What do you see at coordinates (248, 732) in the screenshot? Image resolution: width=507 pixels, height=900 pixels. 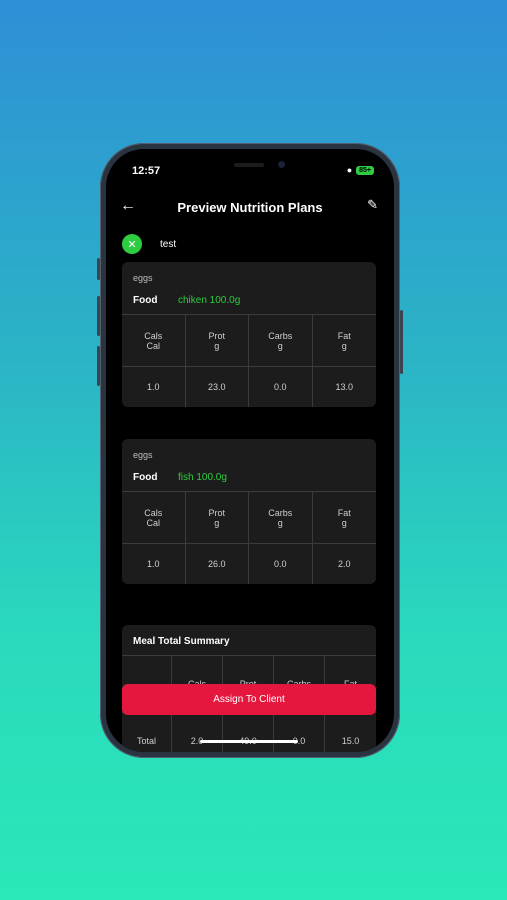 I see `table-value-cell: 49.0` at bounding box center [248, 732].